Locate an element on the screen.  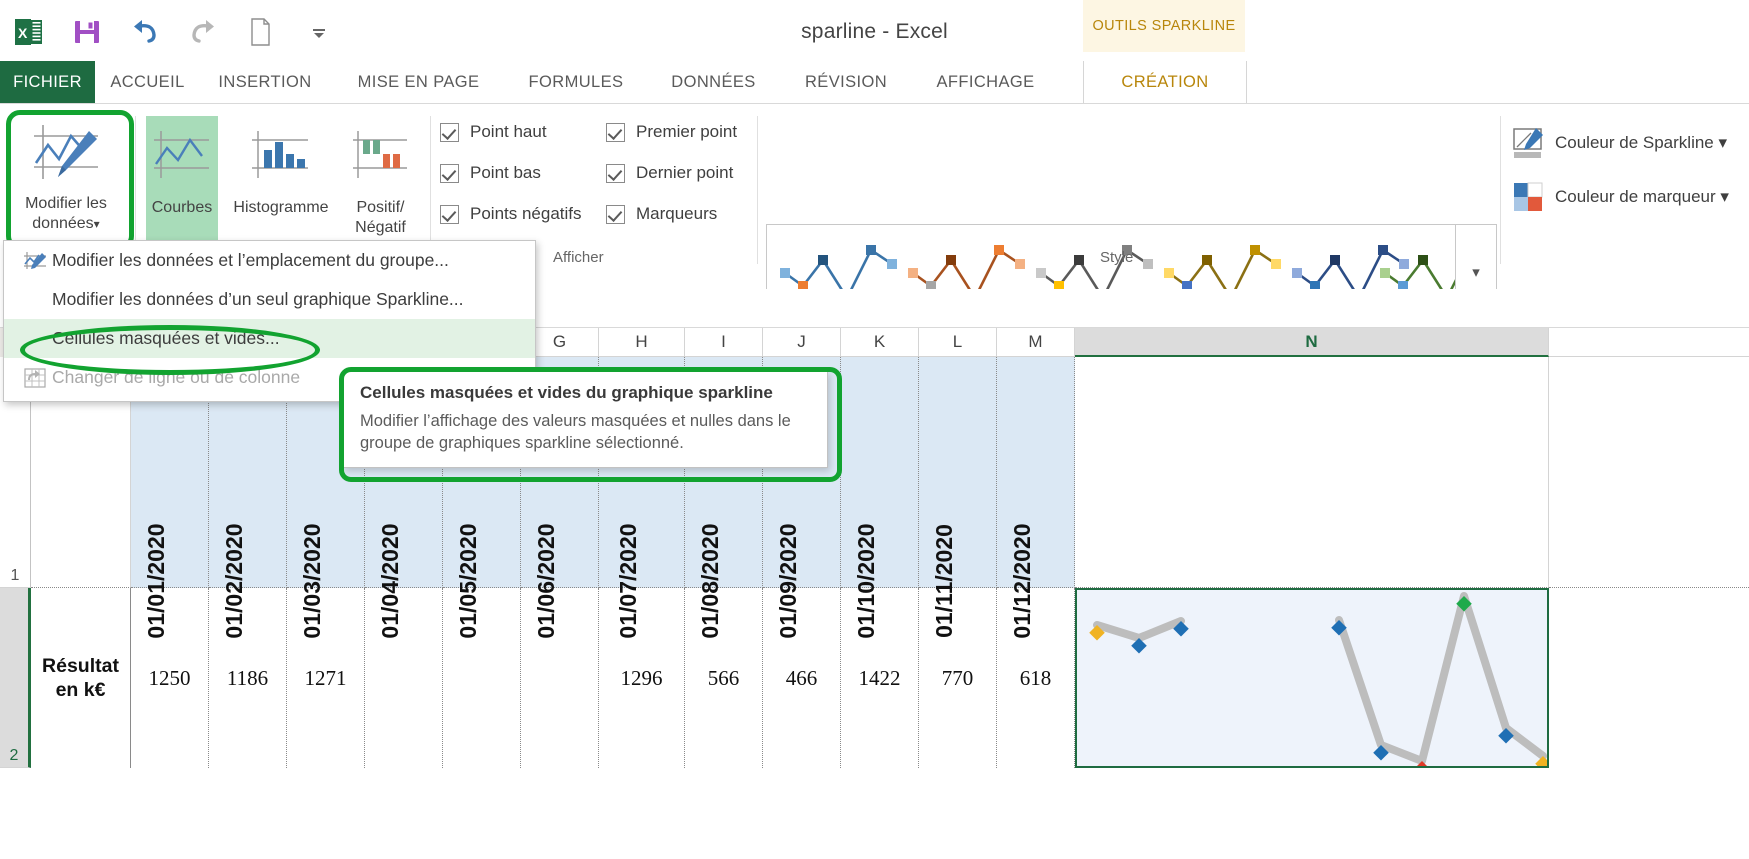
cell-h2: 1296 is located at coordinates (642, 678).